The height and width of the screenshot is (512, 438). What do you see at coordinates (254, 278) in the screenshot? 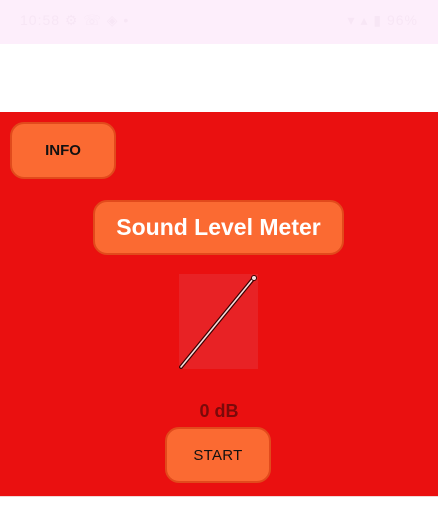
I see `gauge-needle-tip` at bounding box center [254, 278].